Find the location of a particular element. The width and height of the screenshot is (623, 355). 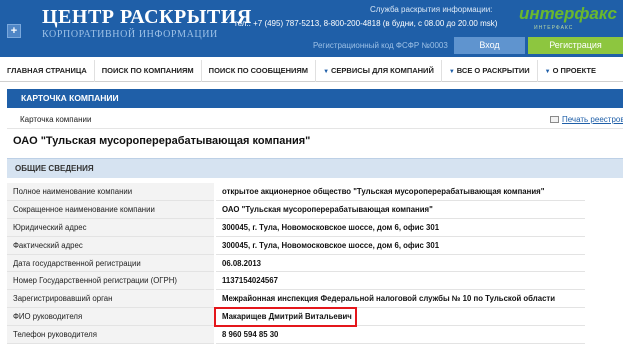

section-general-info: ОБЩИЕ СВЕДЕНИЯ is located at coordinates (315, 168).